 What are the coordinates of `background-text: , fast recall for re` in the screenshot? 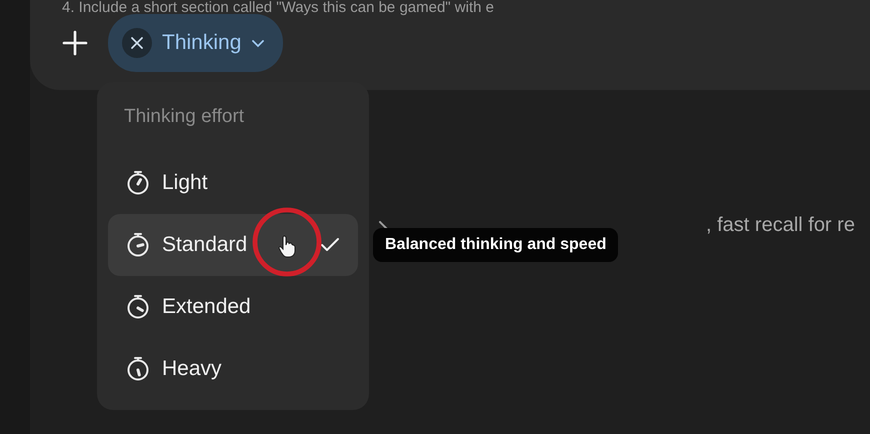 It's located at (780, 225).